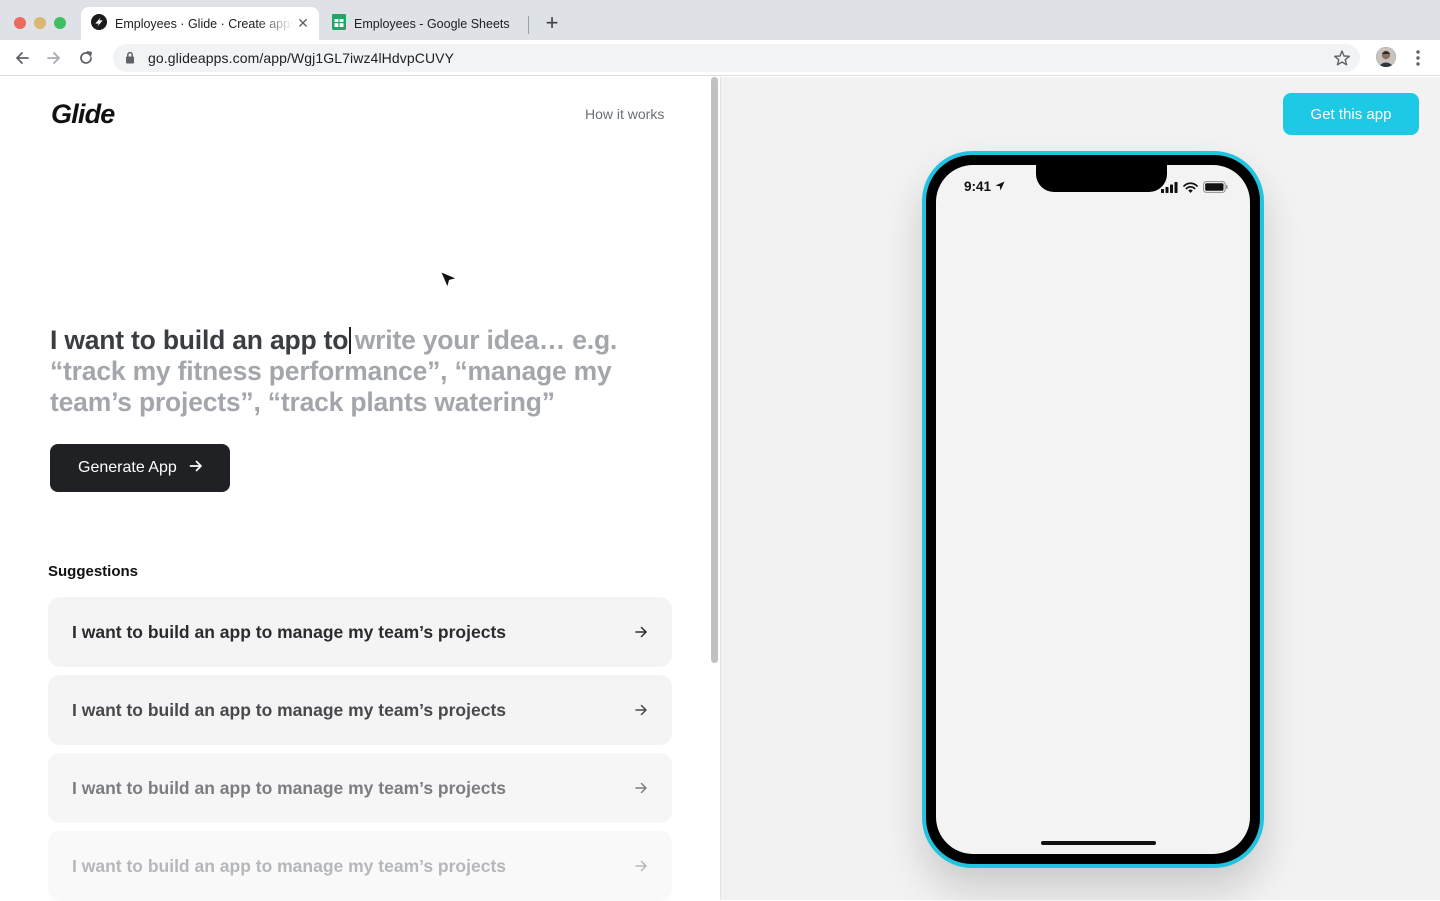 This screenshot has width=1440, height=901. Describe the element at coordinates (1342, 60) in the screenshot. I see `bookmark-star-icon` at that location.